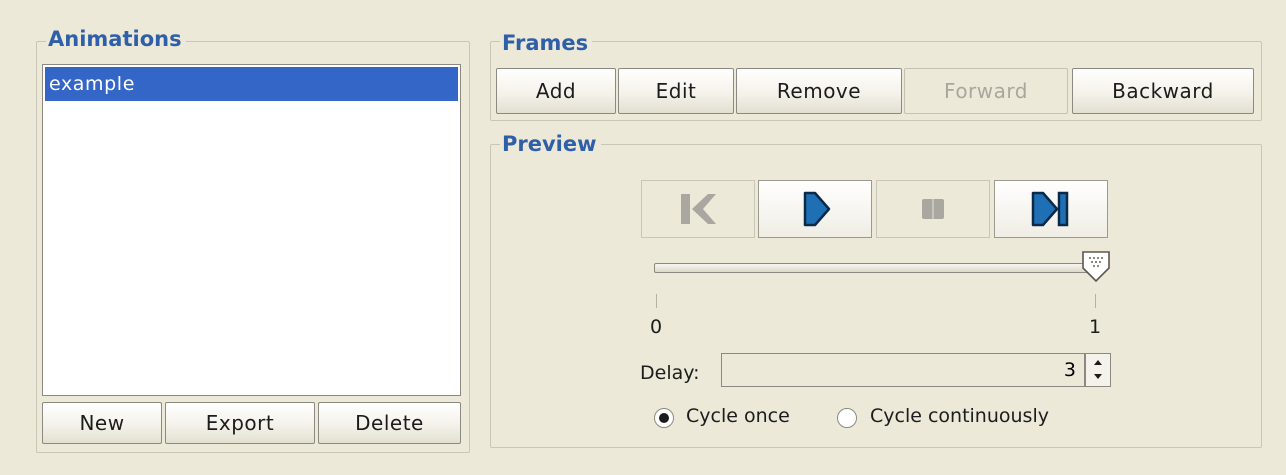  Describe the element at coordinates (903, 370) in the screenshot. I see `delay-input: 3` at that location.